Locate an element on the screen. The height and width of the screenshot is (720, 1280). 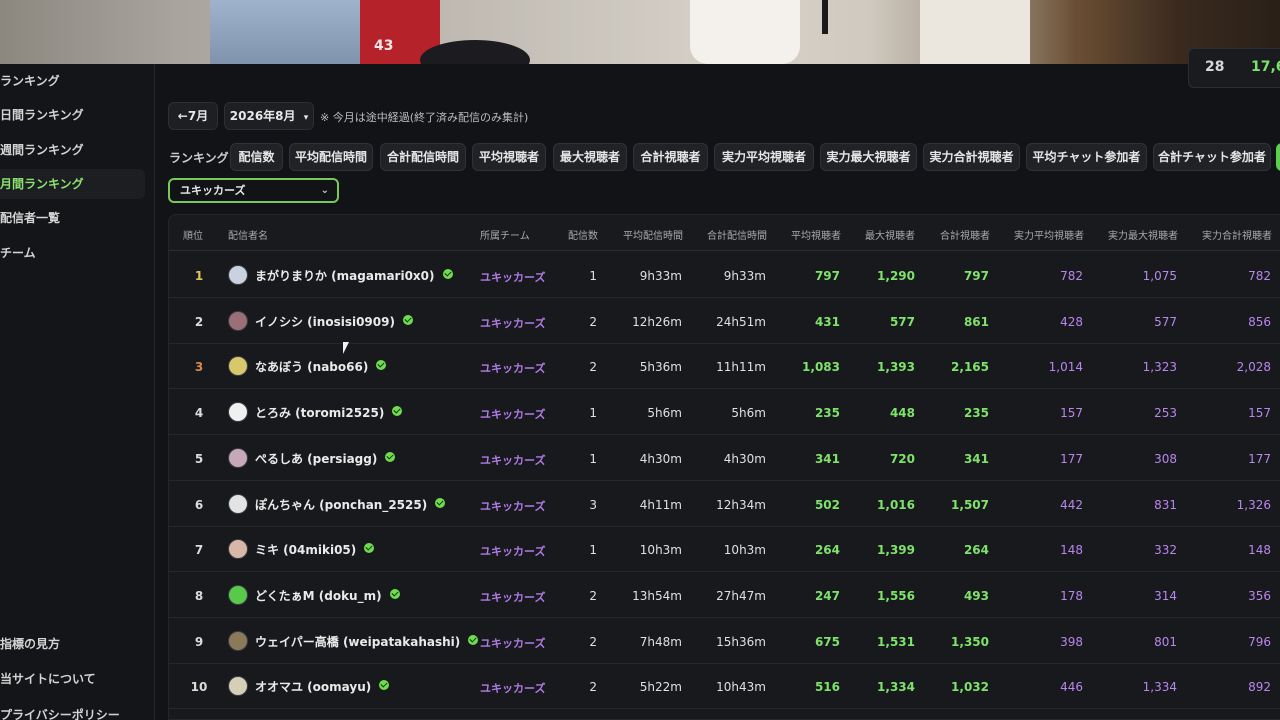
cell-avg-v: 431 is located at coordinates (827, 322).